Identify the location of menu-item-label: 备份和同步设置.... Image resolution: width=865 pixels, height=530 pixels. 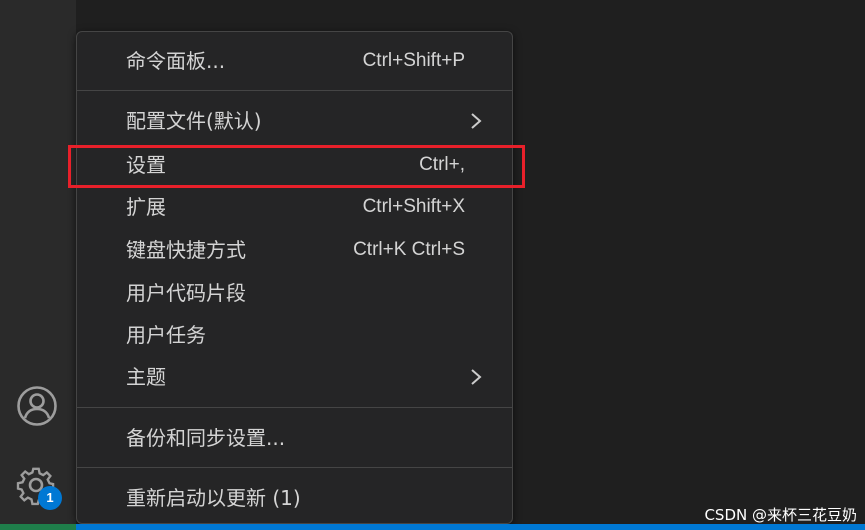
(206, 438).